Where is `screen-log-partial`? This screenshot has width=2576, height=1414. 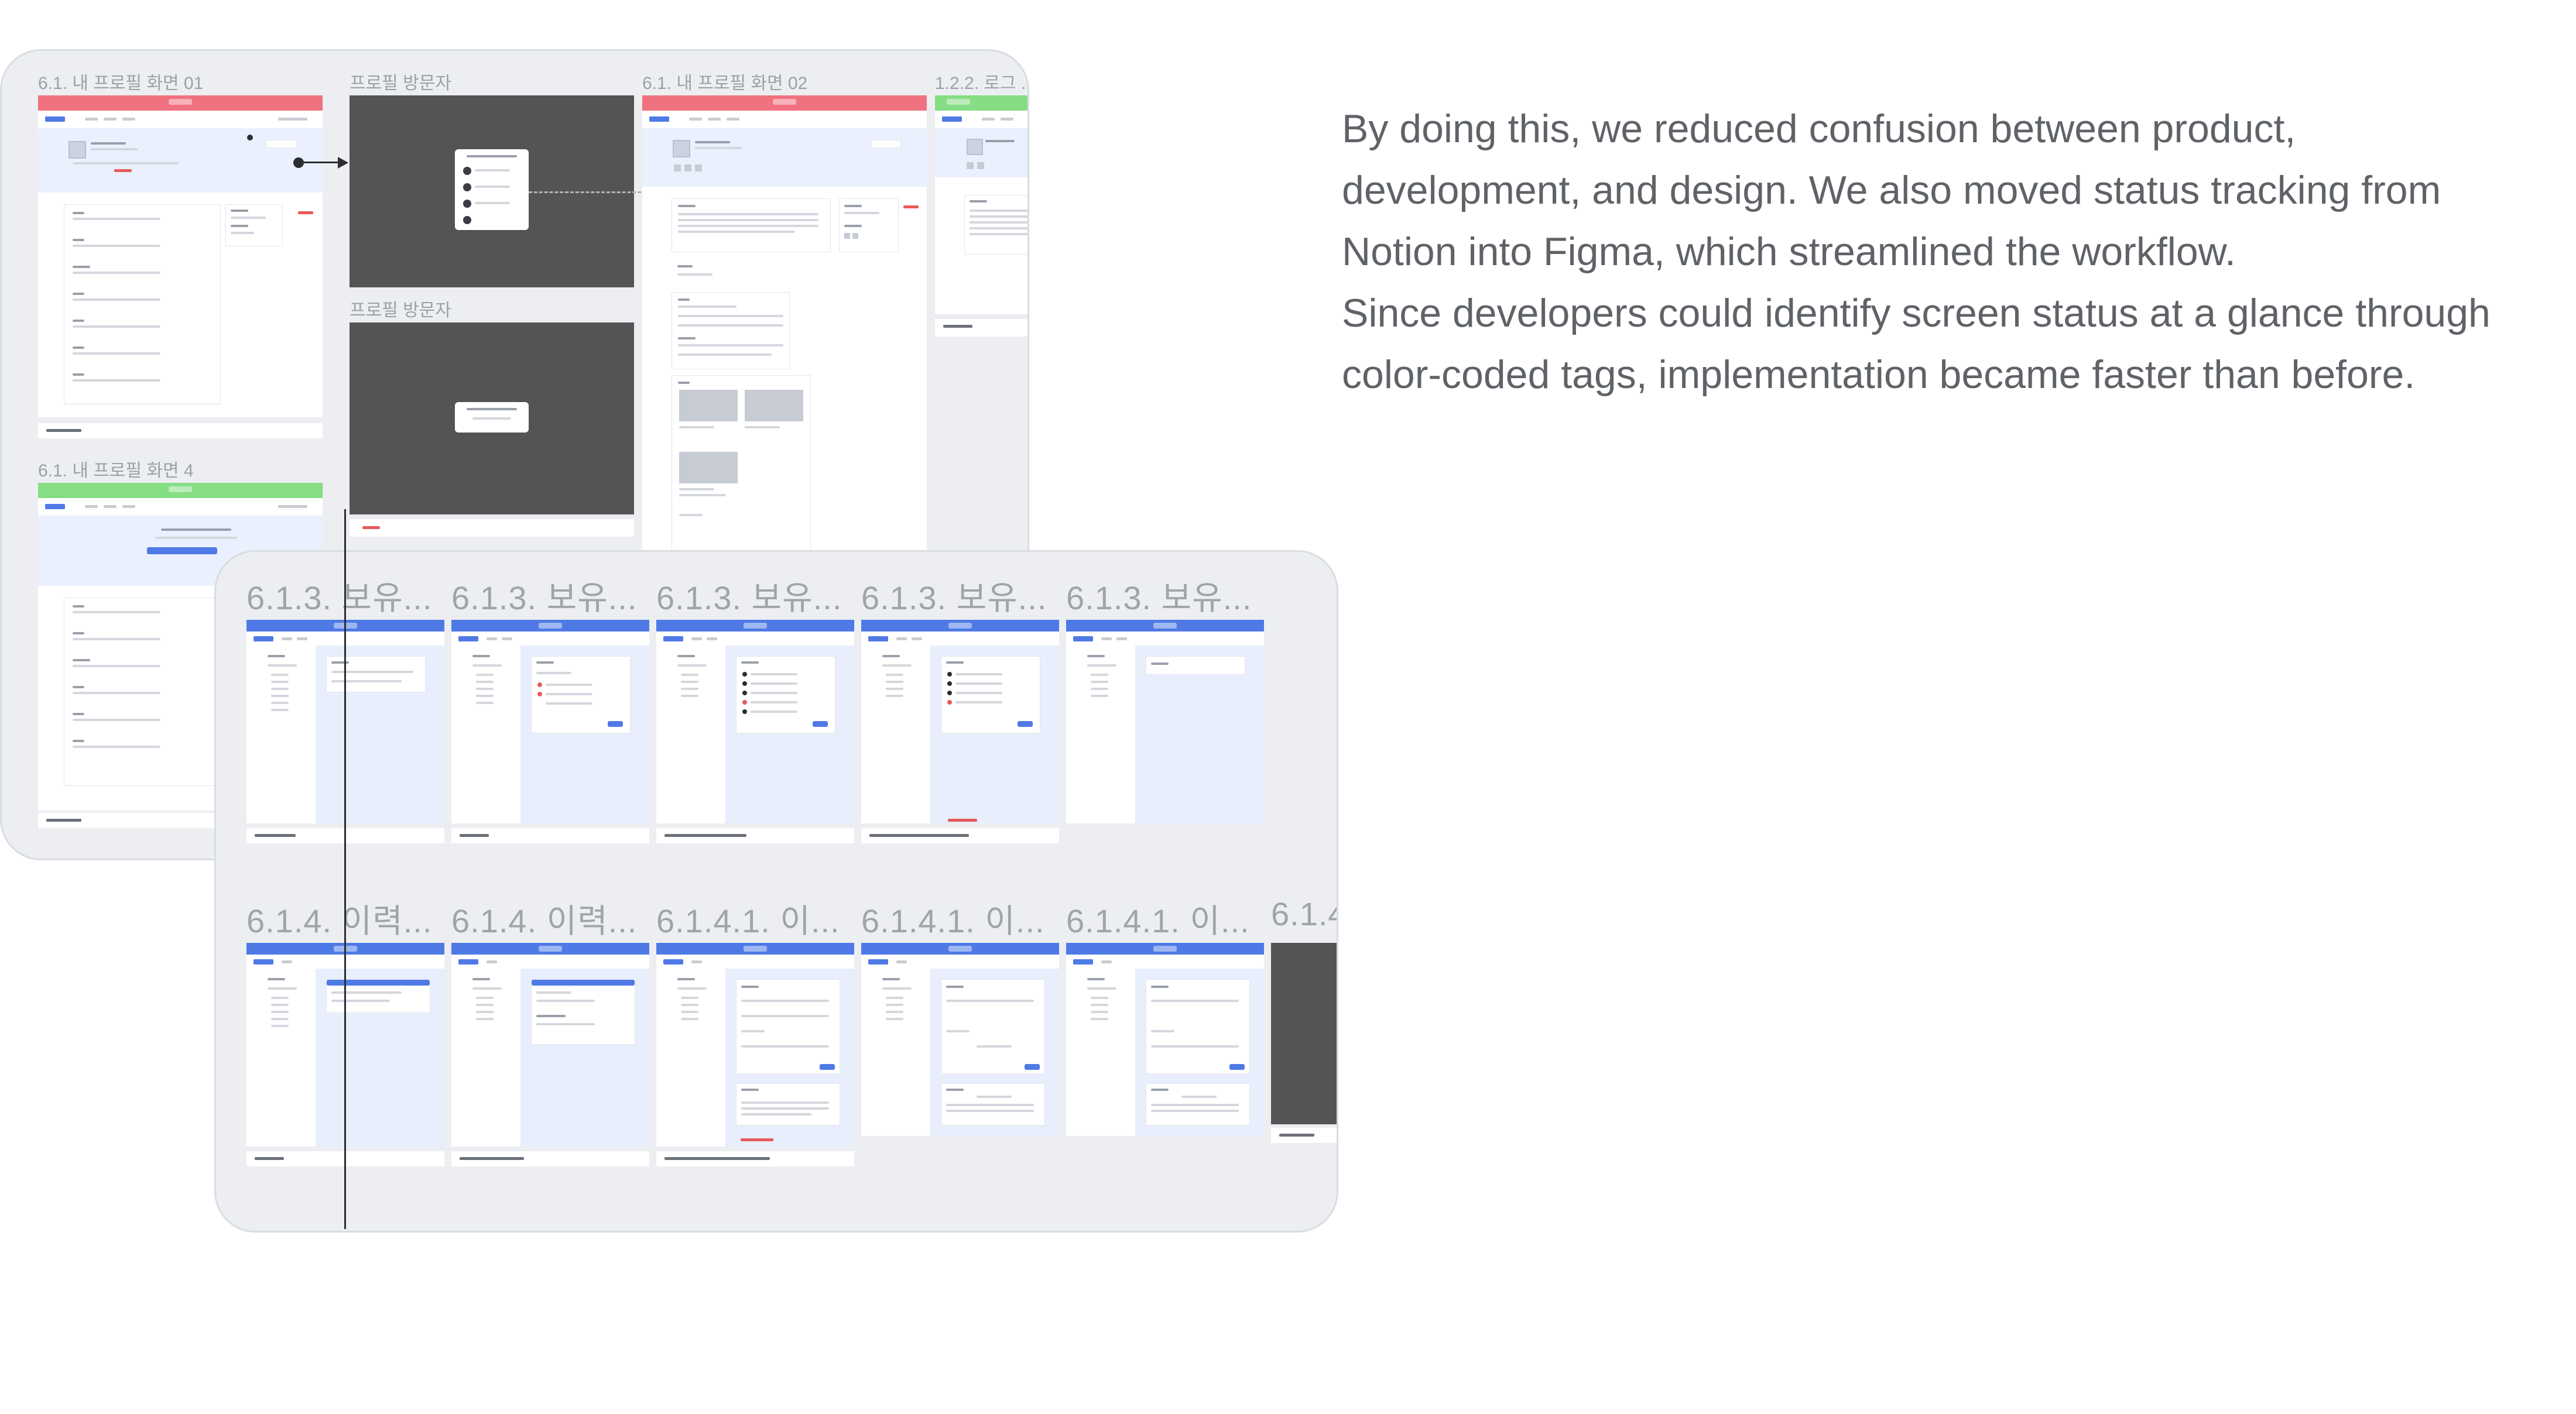 screen-log-partial is located at coordinates (981, 204).